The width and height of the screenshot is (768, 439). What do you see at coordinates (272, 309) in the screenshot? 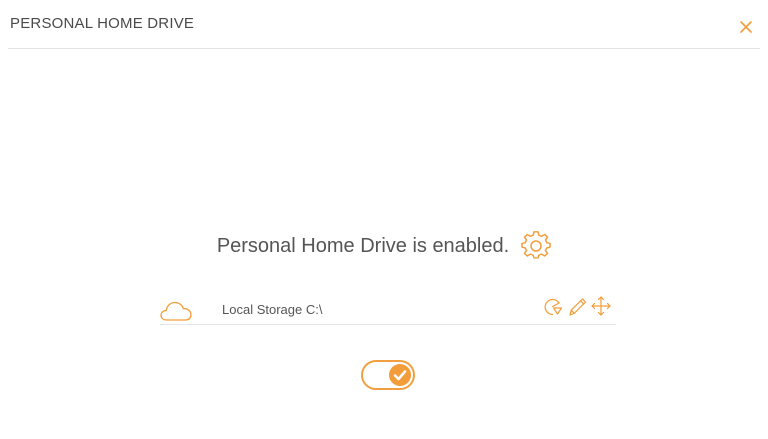
I see `storage-label: Local Storage C:\` at bounding box center [272, 309].